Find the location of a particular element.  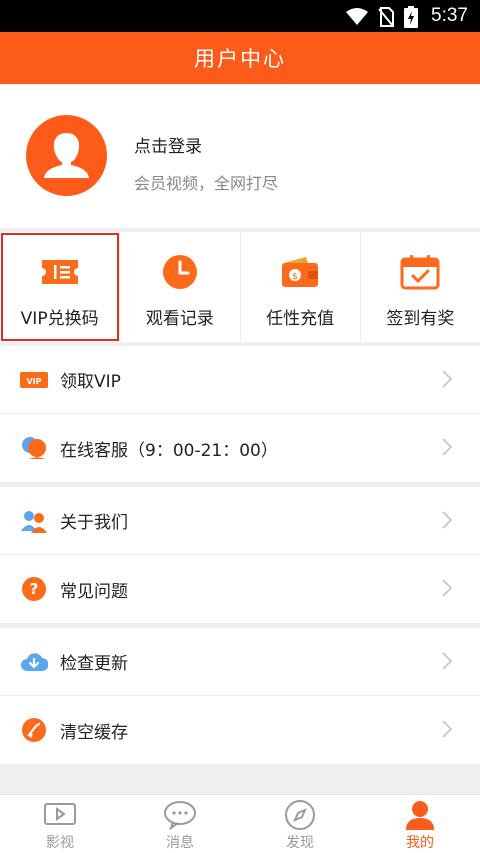

profile-subtitle: 会员视频，全网打尽 is located at coordinates (206, 183).